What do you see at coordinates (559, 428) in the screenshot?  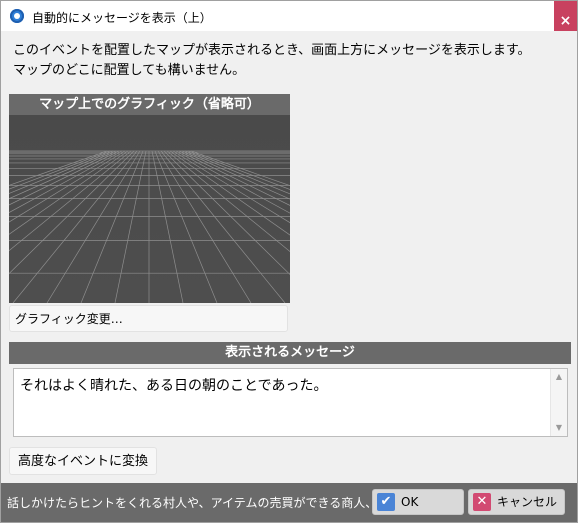 I see `scroll-down-icon: ▼` at bounding box center [559, 428].